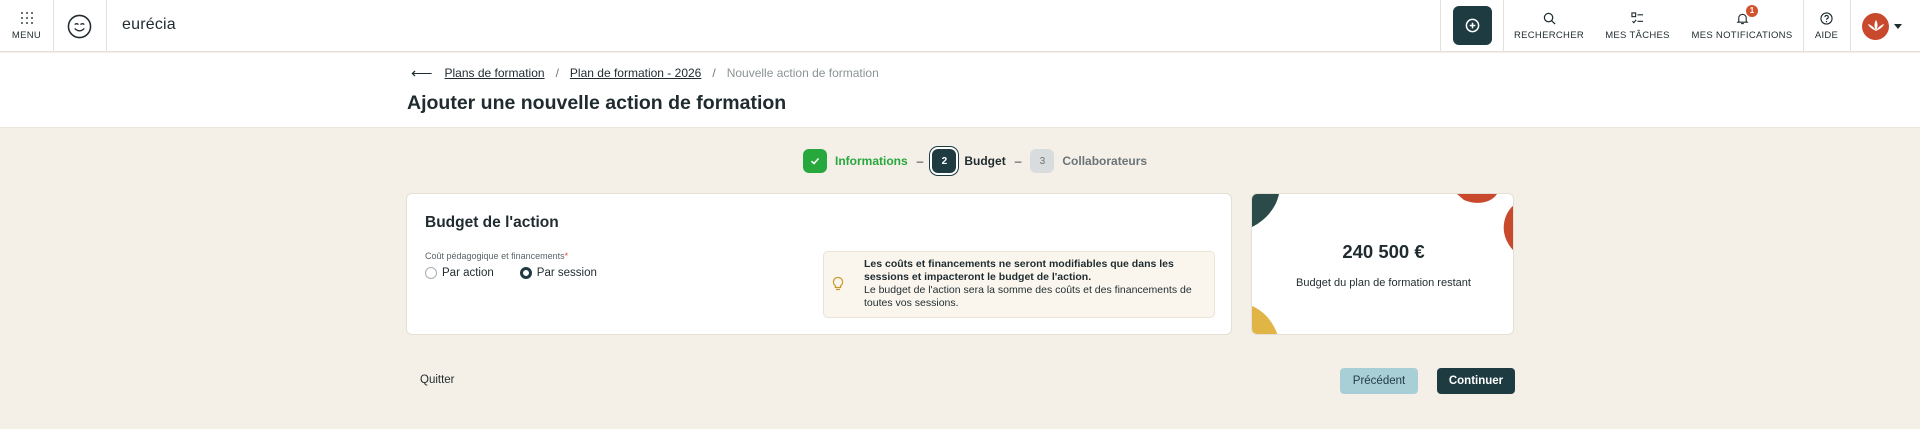 The width and height of the screenshot is (1920, 429). Describe the element at coordinates (1379, 381) in the screenshot. I see `previous-button: Précédent` at that location.